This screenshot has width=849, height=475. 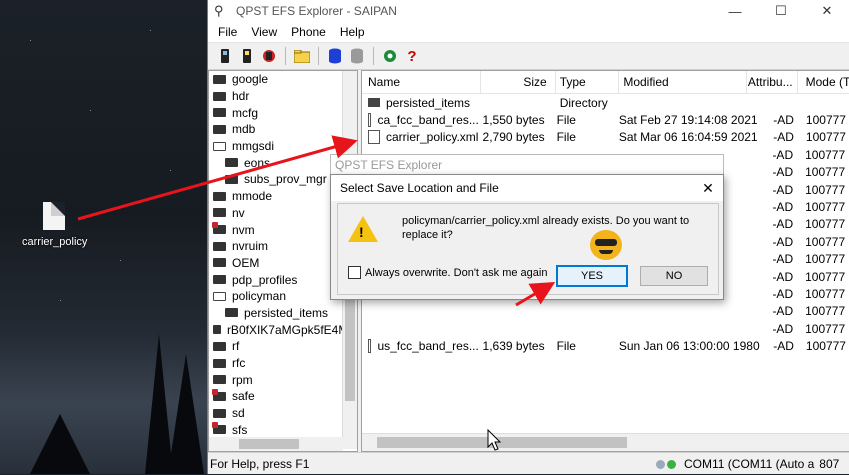 I want to click on dialog-close-button: ✕, so click(x=708, y=188).